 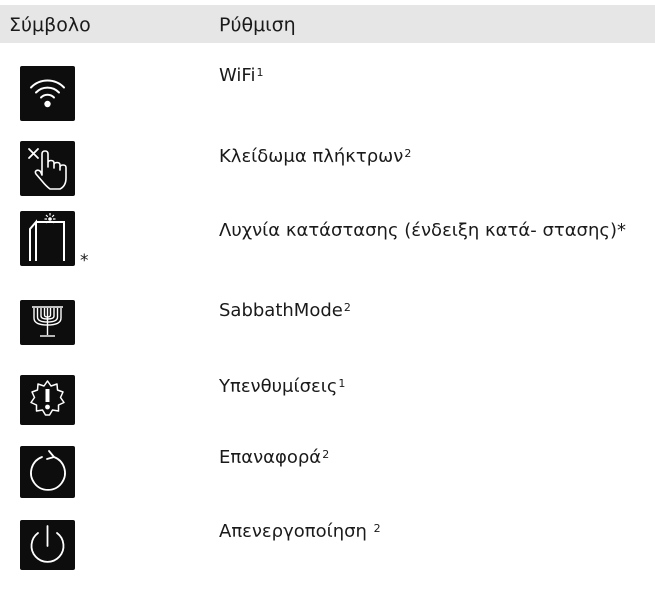 What do you see at coordinates (47, 238) in the screenshot?
I see `status-light-icon` at bounding box center [47, 238].